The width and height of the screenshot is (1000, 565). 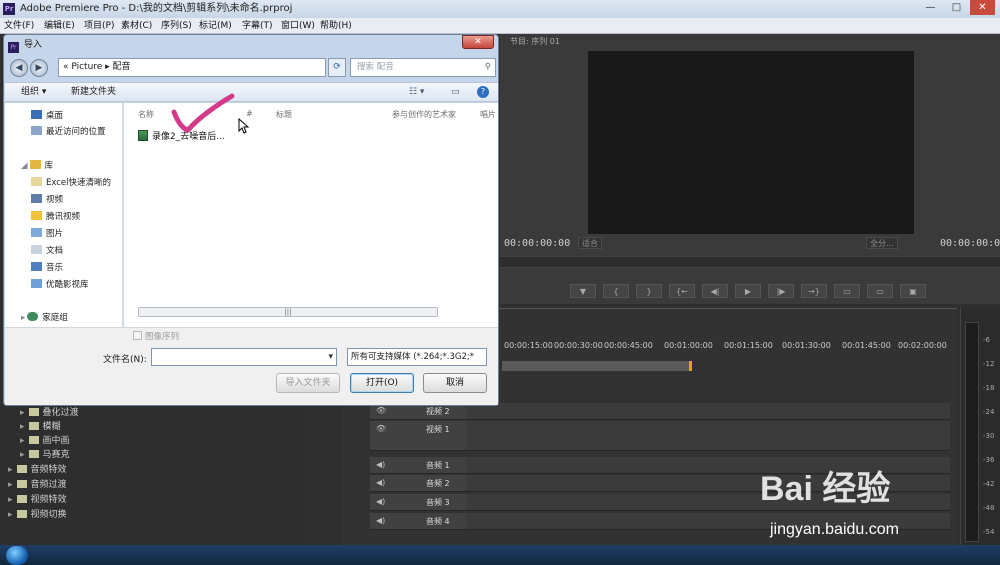 What do you see at coordinates (99, 26) in the screenshot?
I see `menu-project: 项目(P)` at bounding box center [99, 26].